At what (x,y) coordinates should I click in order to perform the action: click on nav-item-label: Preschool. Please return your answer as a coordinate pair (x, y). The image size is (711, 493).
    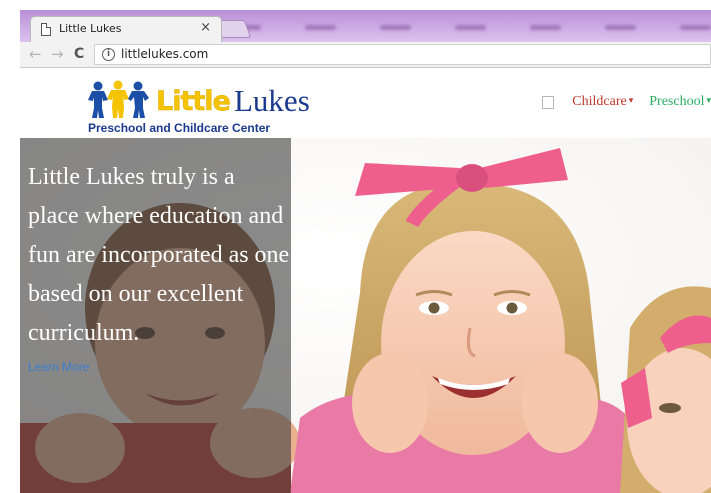
    Looking at the image, I should click on (677, 101).